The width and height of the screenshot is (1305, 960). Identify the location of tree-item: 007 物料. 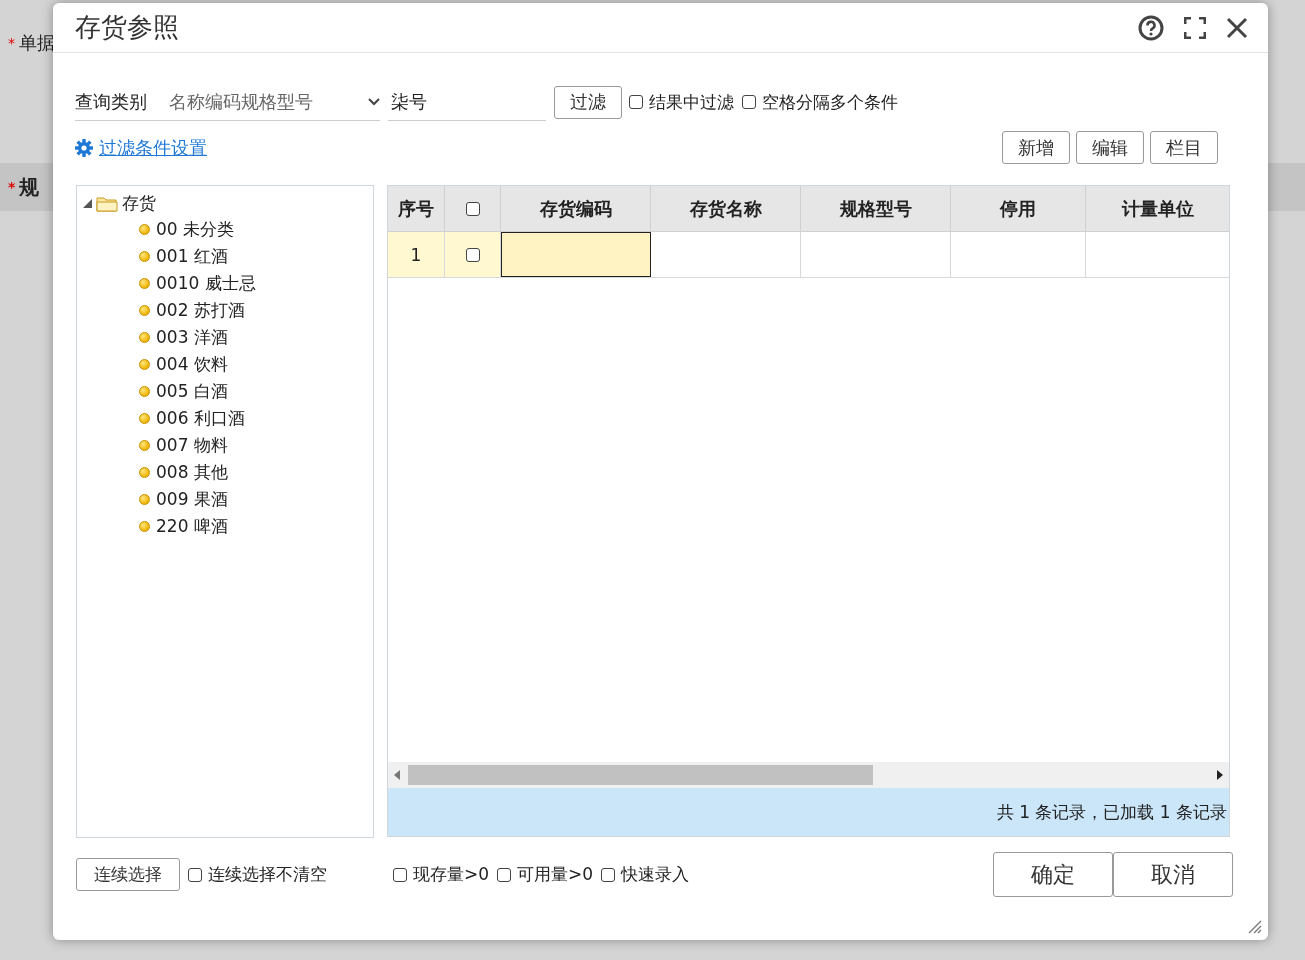
(192, 445).